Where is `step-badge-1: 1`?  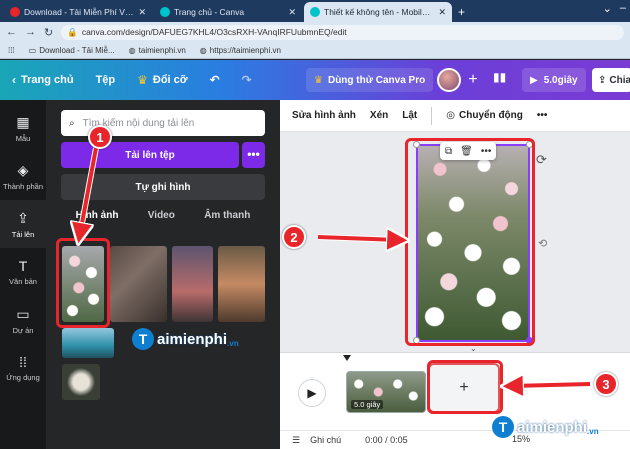 step-badge-1: 1 is located at coordinates (100, 137).